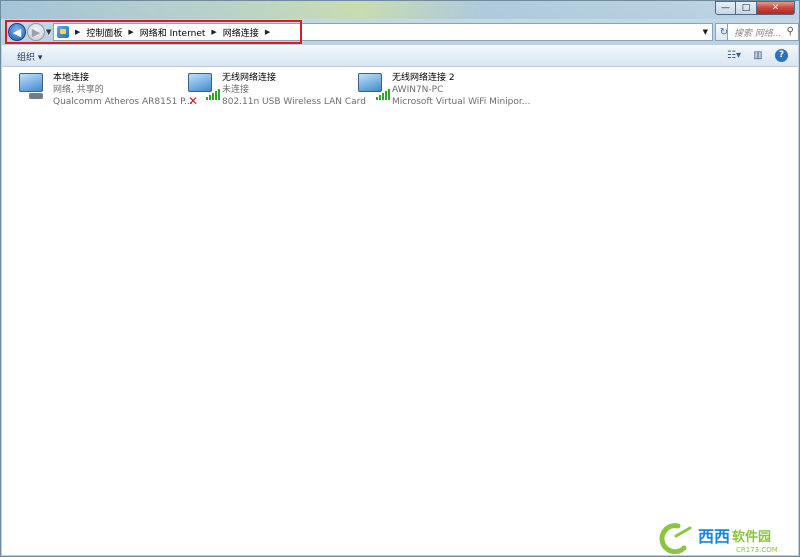  Describe the element at coordinates (193, 101) in the screenshot. I see `disconnected-x-icon: ✕` at that location.